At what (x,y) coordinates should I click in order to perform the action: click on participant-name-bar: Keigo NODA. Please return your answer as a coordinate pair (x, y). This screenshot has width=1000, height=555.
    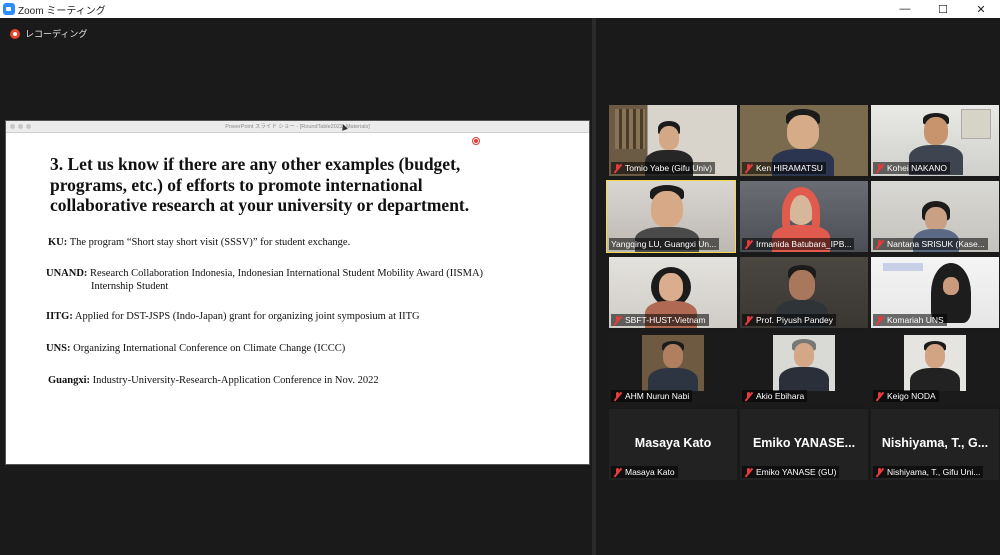
    Looking at the image, I should click on (906, 396).